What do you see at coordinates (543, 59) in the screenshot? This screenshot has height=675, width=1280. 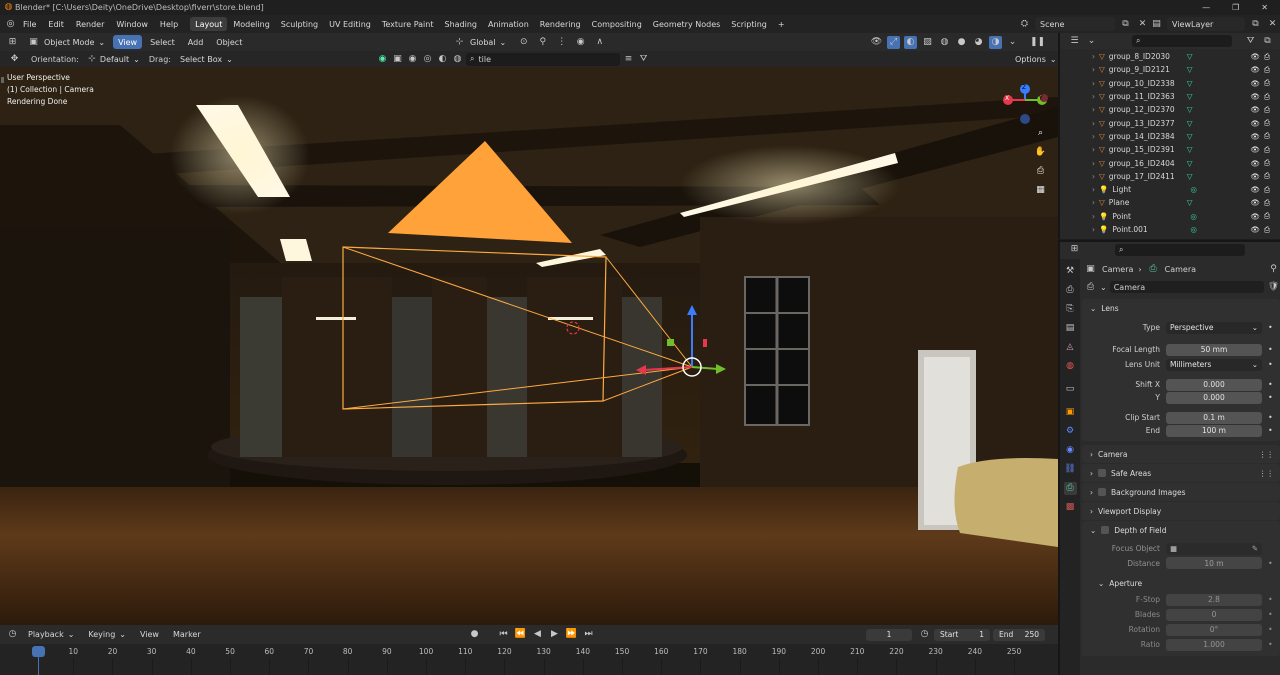 I see `search-field: ⌕ tile` at bounding box center [543, 59].